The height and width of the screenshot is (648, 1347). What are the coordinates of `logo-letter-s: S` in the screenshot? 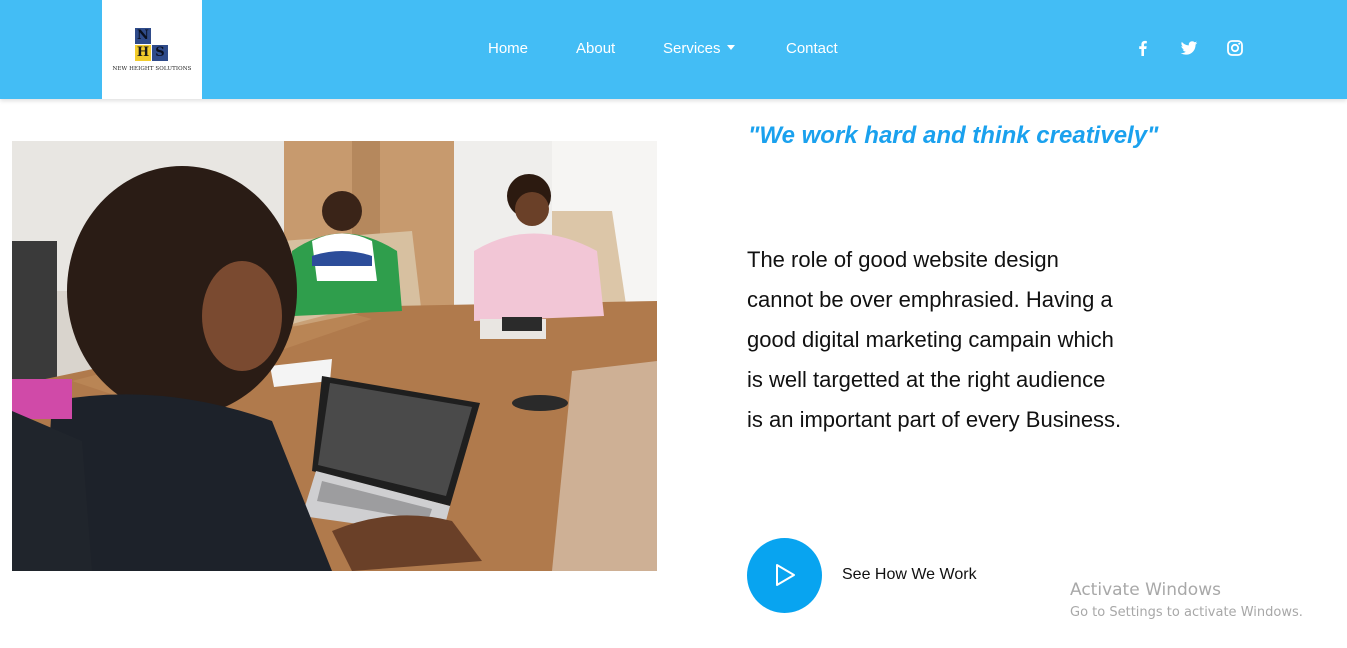 It's located at (160, 53).